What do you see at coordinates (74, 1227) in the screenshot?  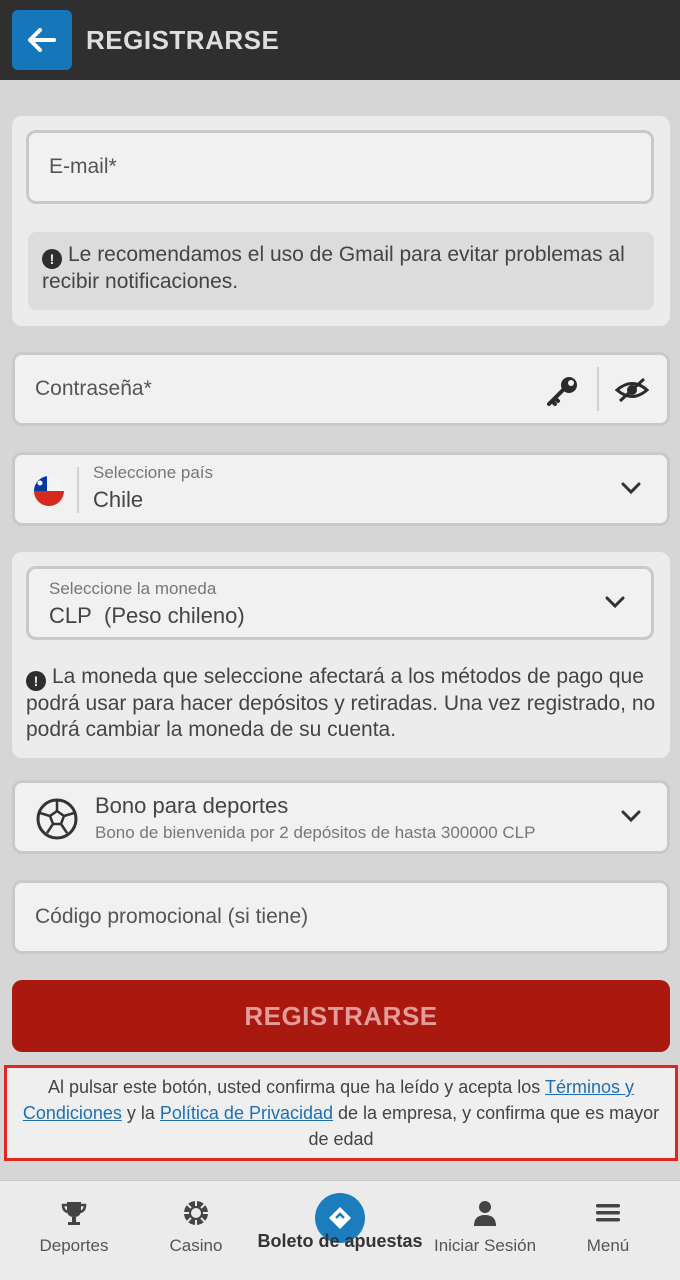 I see `nav-sports: Deportes` at bounding box center [74, 1227].